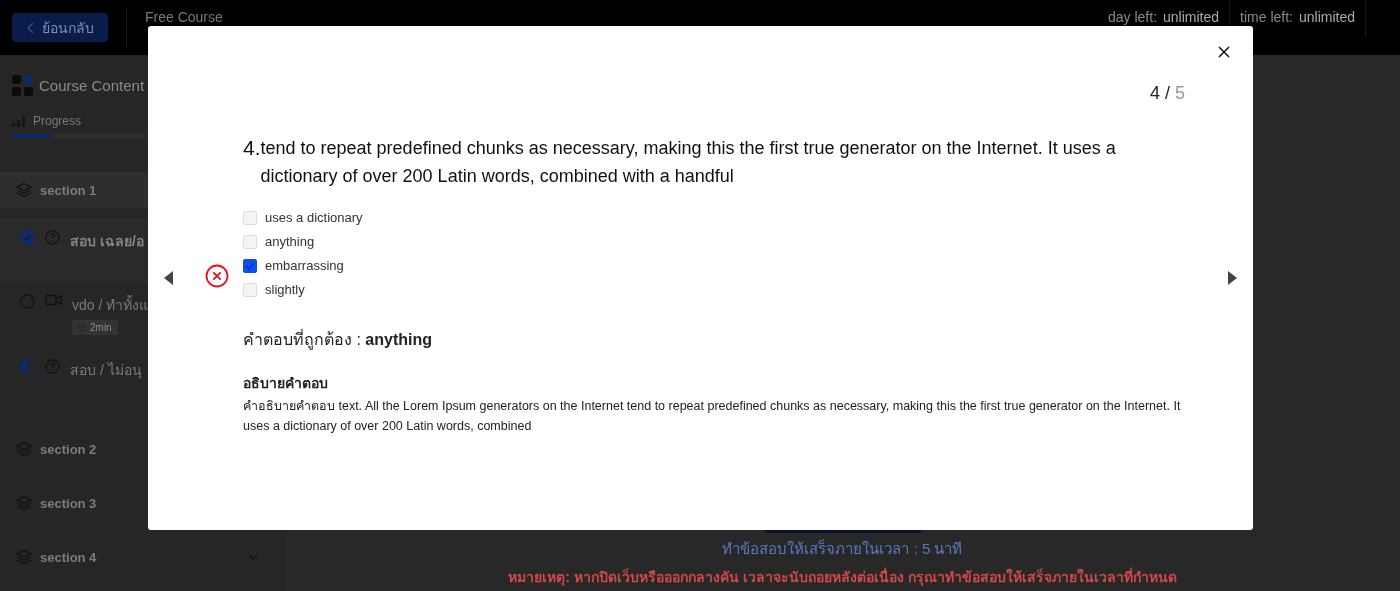  I want to click on section-title: section 4, so click(68, 557).